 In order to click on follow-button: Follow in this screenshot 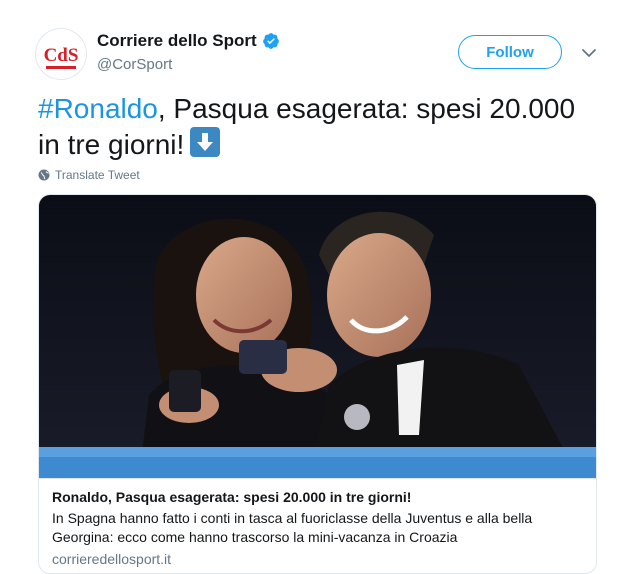, I will do `click(510, 52)`.